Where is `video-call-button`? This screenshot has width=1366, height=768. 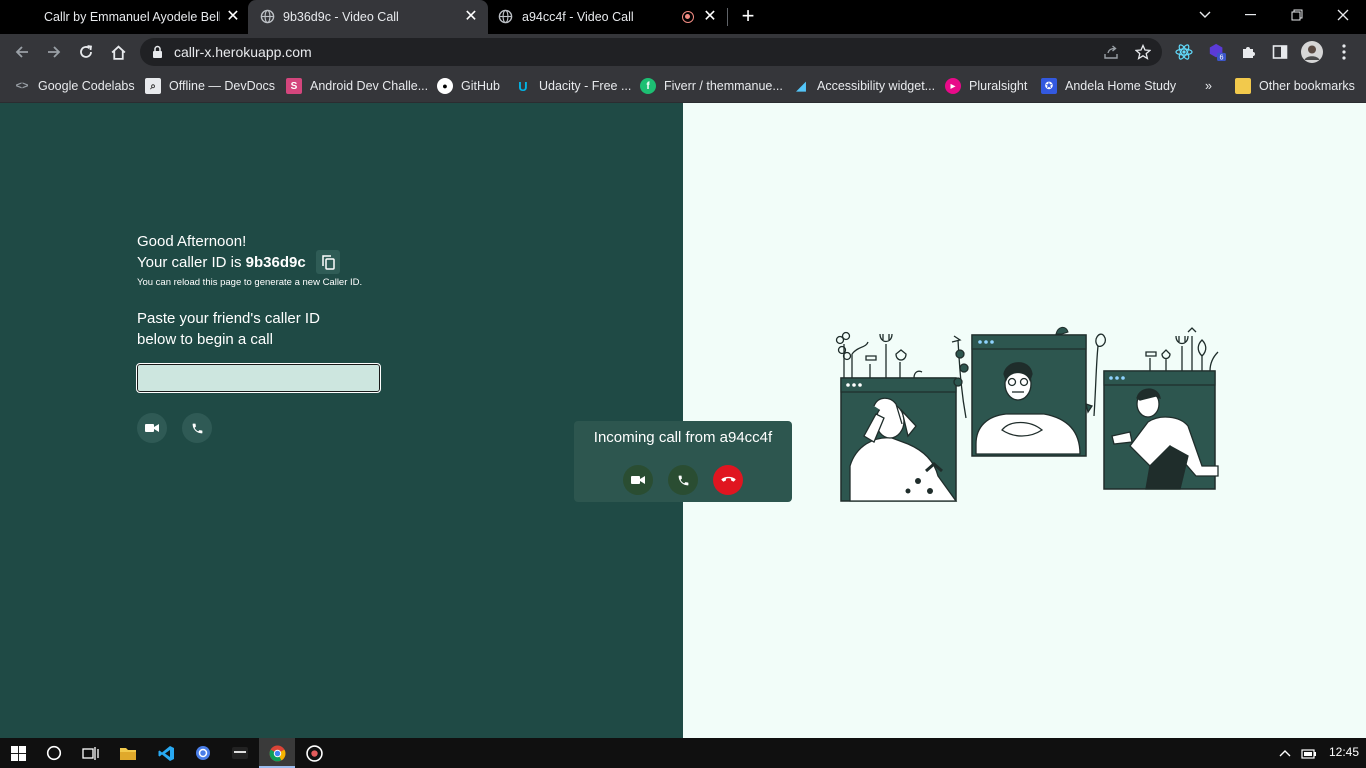
video-call-button is located at coordinates (152, 428).